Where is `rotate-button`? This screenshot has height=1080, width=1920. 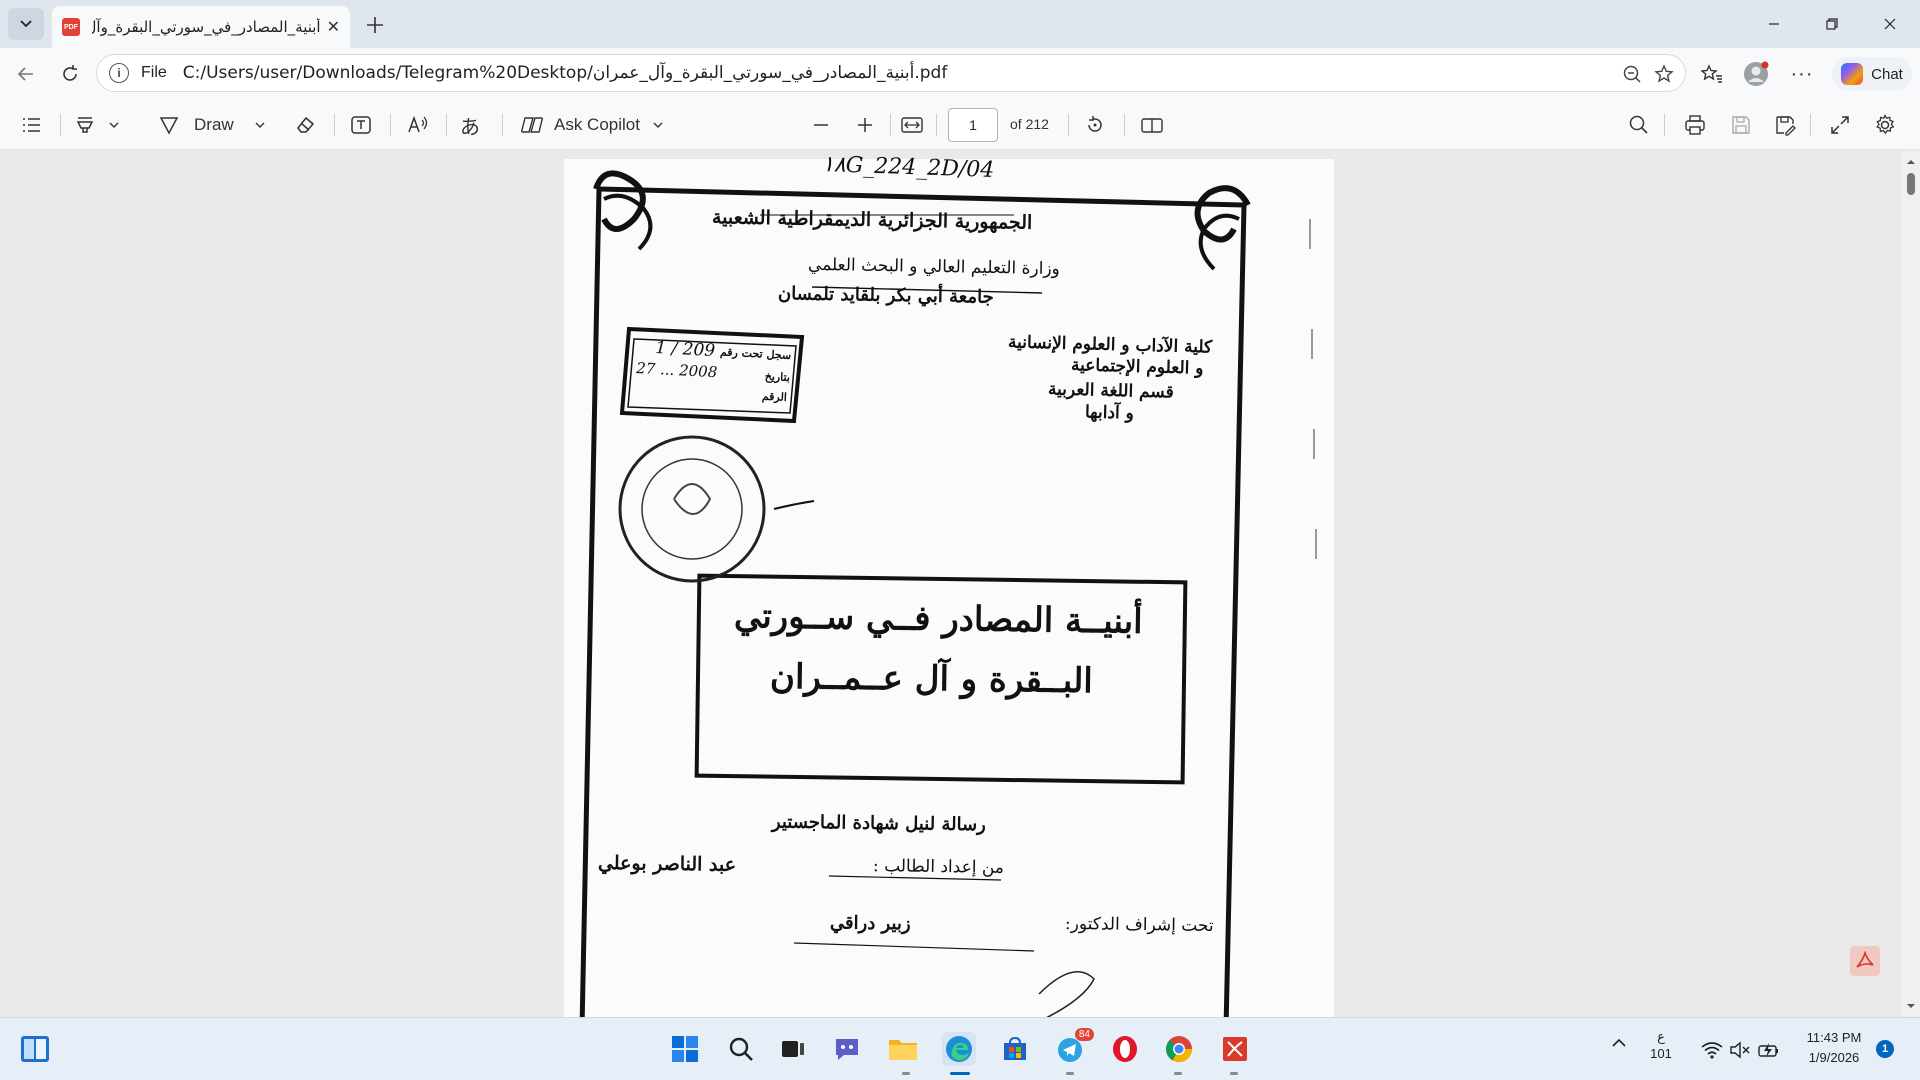
rotate-button is located at coordinates (1095, 125).